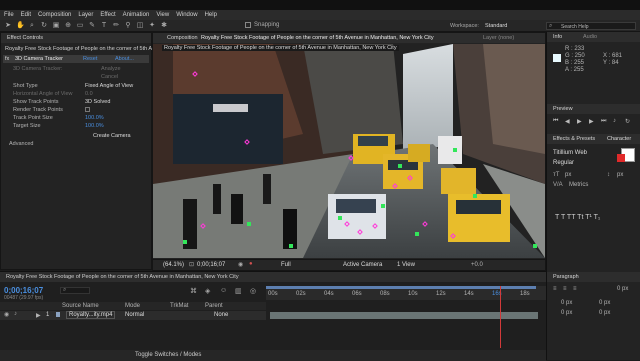  Describe the element at coordinates (152, 26) in the screenshot. I see `roto-brush-tool-icon: ✦` at that location.